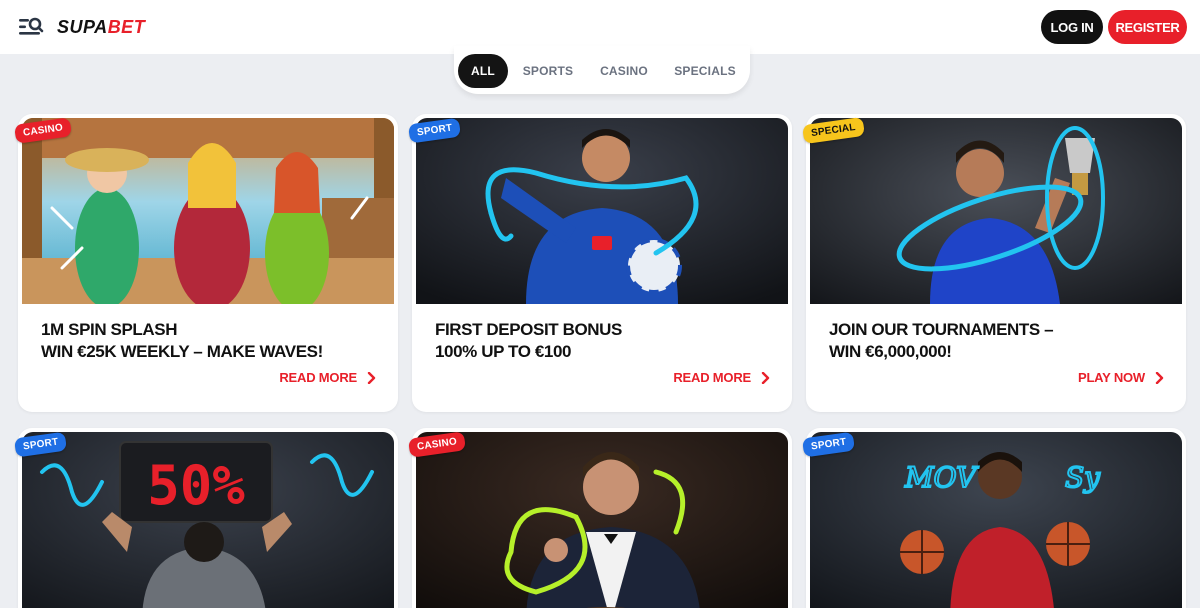 This screenshot has width=1200, height=608. What do you see at coordinates (1072, 27) in the screenshot?
I see `login-button: LOG IN` at bounding box center [1072, 27].